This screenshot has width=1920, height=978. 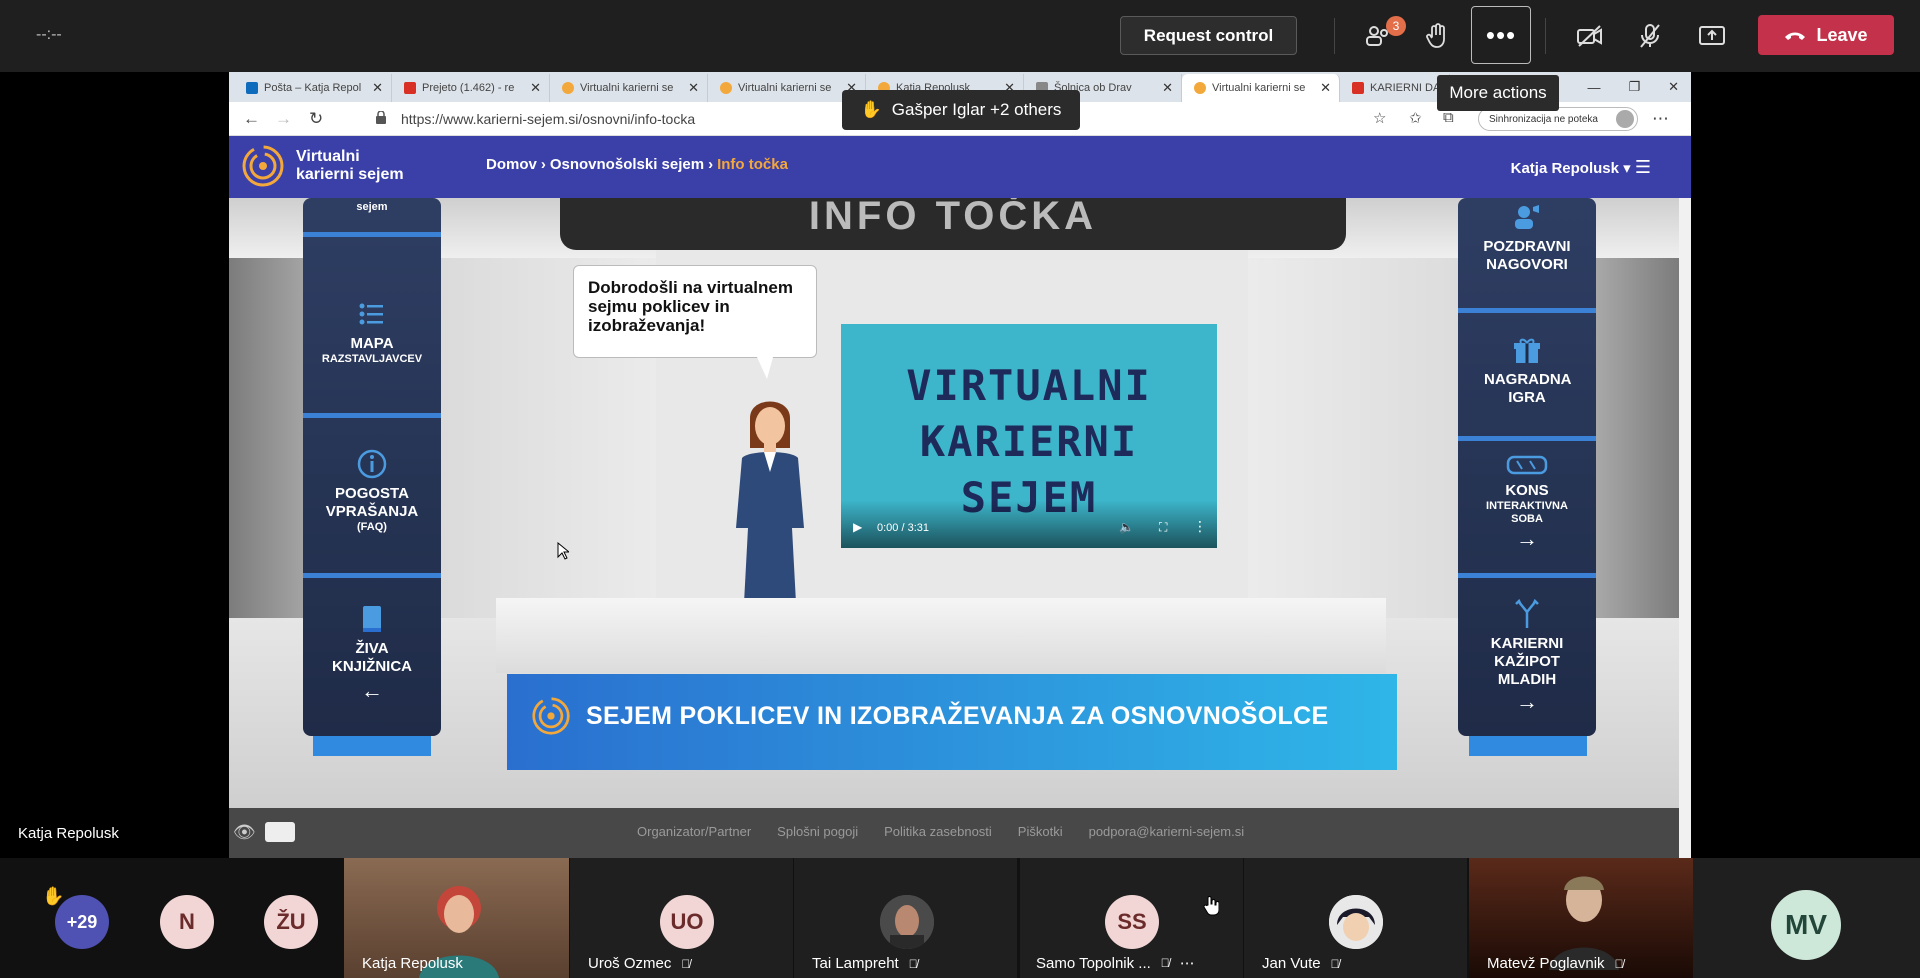 I want to click on close-window-icon: ✕, so click(x=1673, y=87).